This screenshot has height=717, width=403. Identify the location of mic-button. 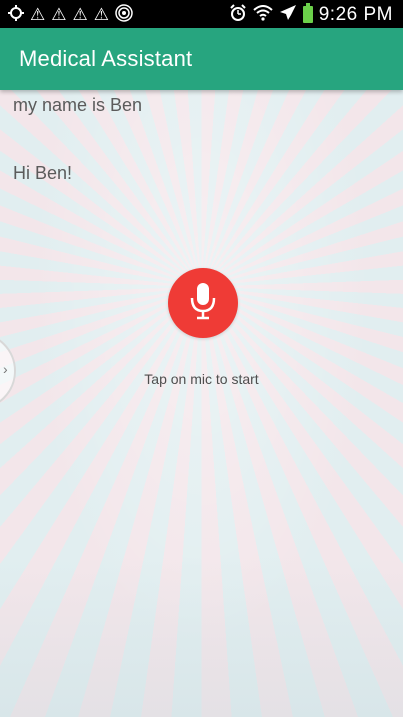
(203, 303).